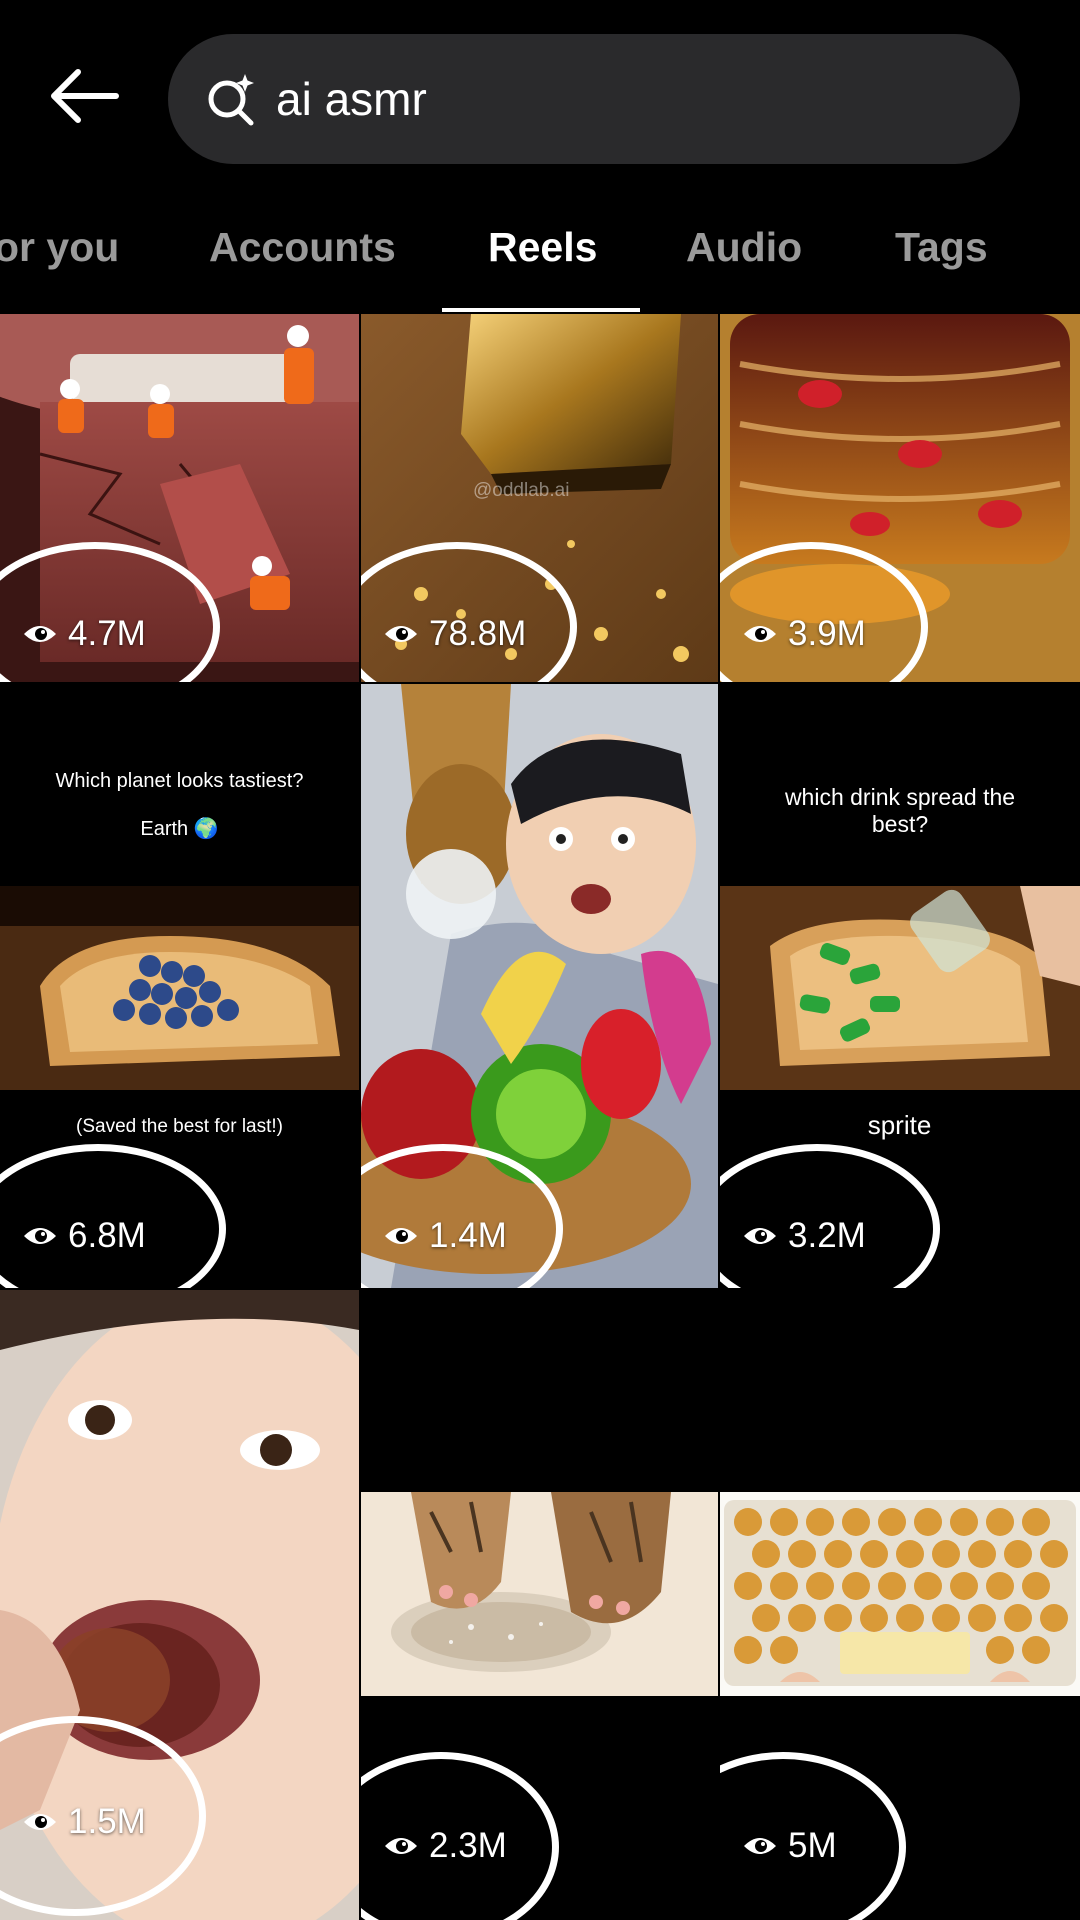  I want to click on view-count: 6.8M, so click(84, 1236).